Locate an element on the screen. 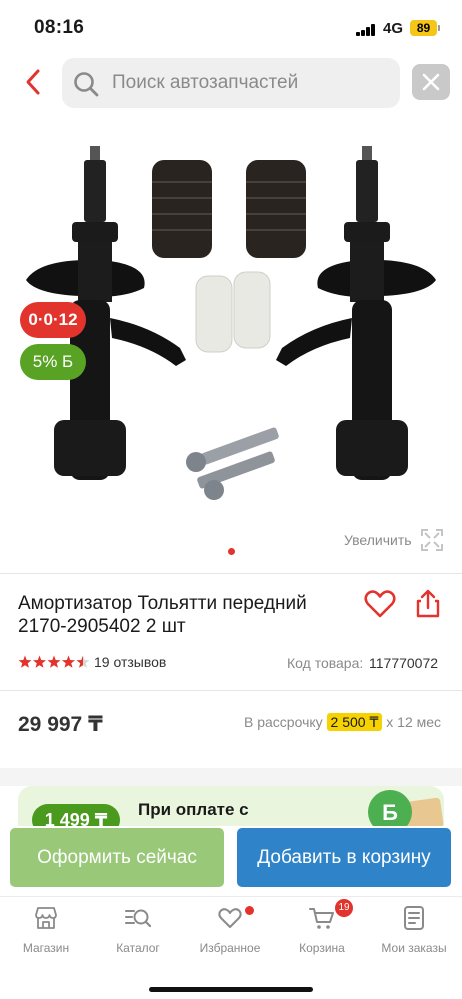  expand-icon is located at coordinates (432, 540).